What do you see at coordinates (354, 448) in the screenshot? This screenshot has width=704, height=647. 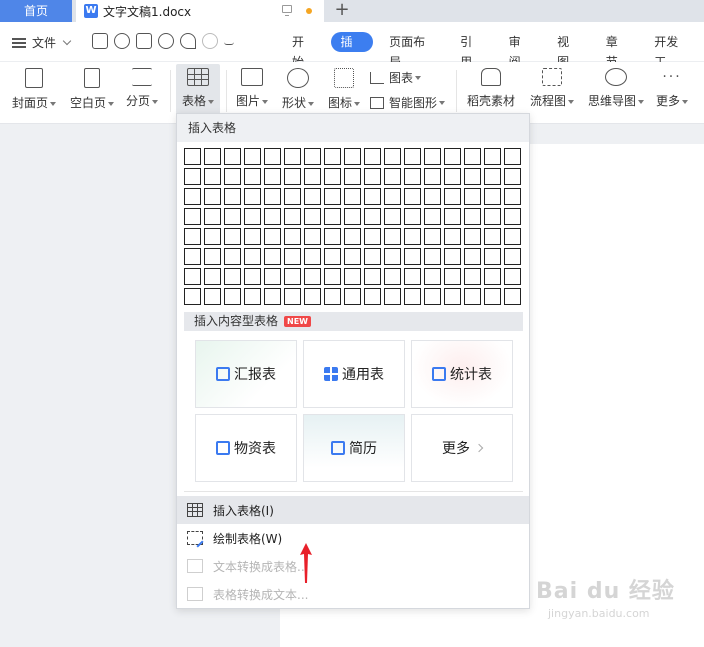 I see `resume-card: 简历` at bounding box center [354, 448].